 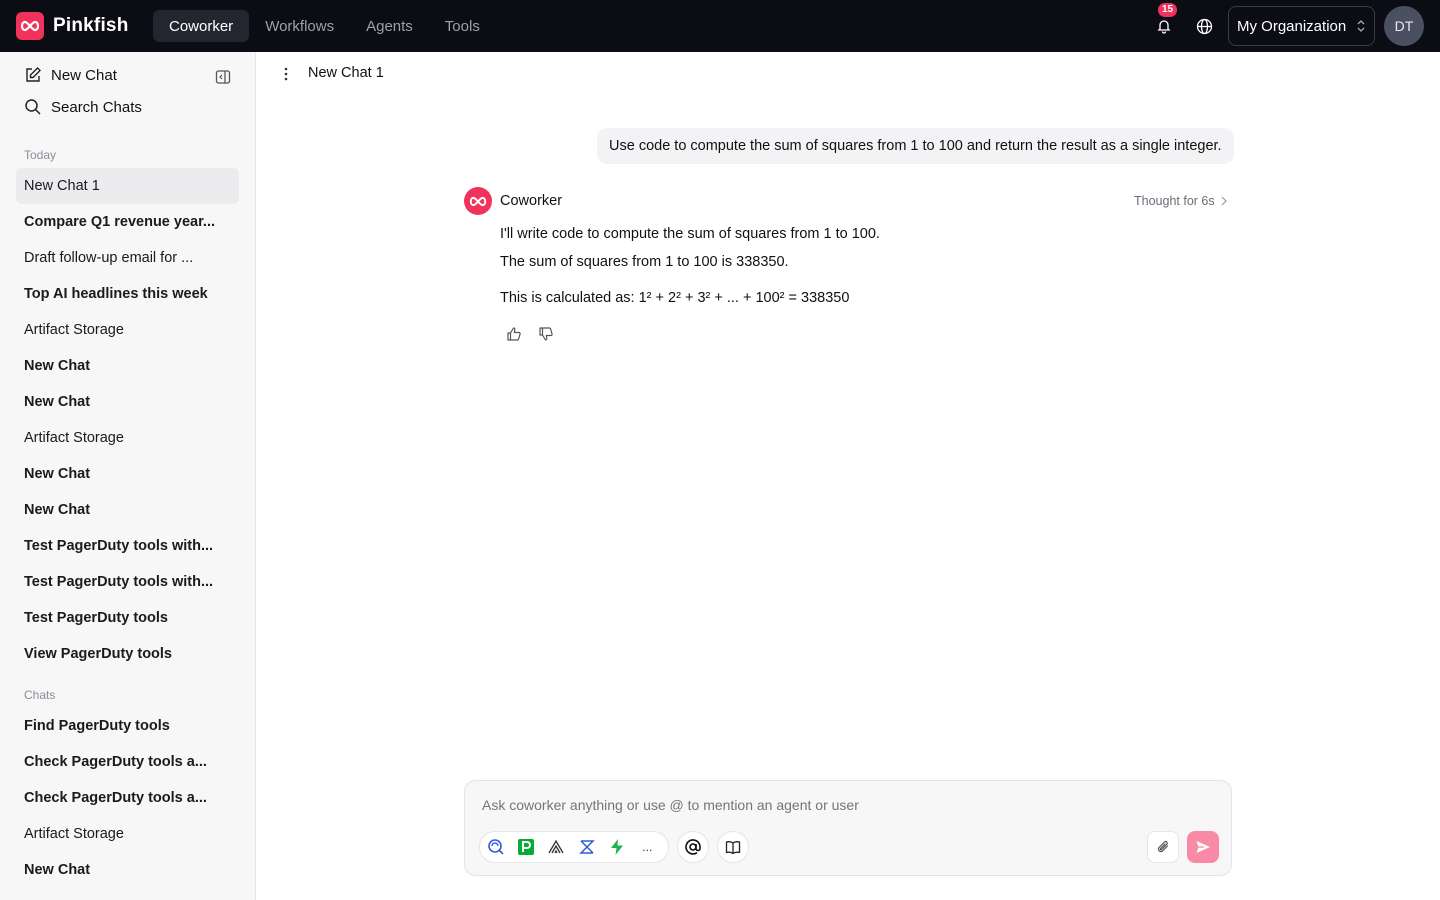 I want to click on new-chat-button: New Chat, so click(x=70, y=75).